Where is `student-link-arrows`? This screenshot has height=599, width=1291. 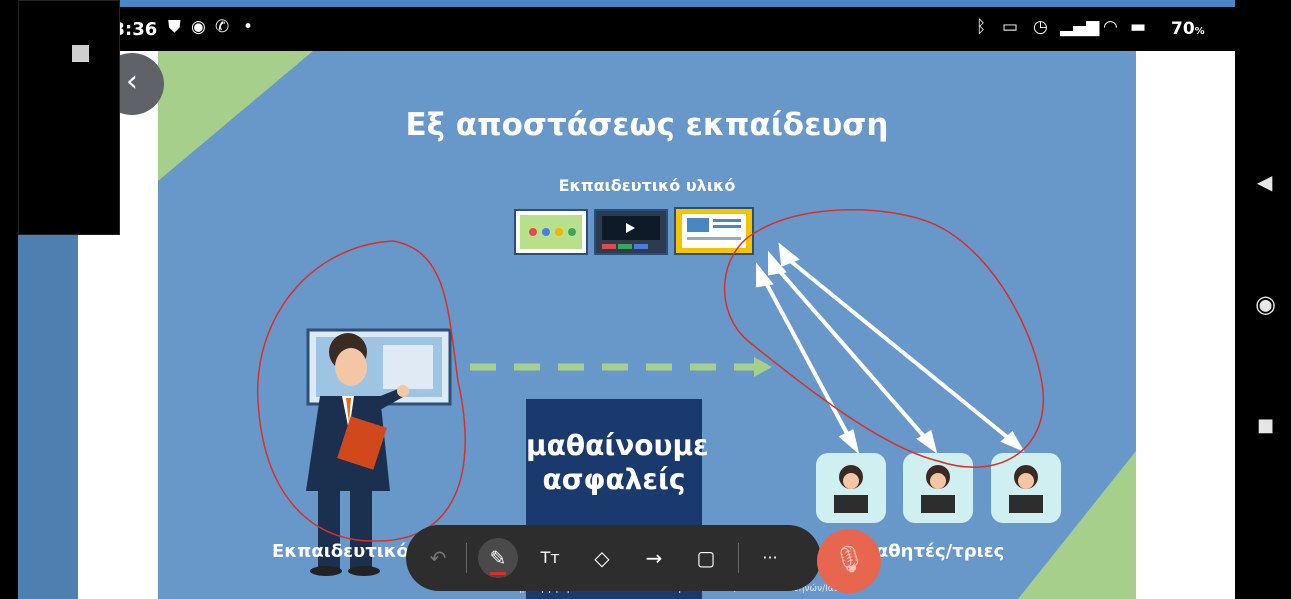
student-link-arrows is located at coordinates (890, 348).